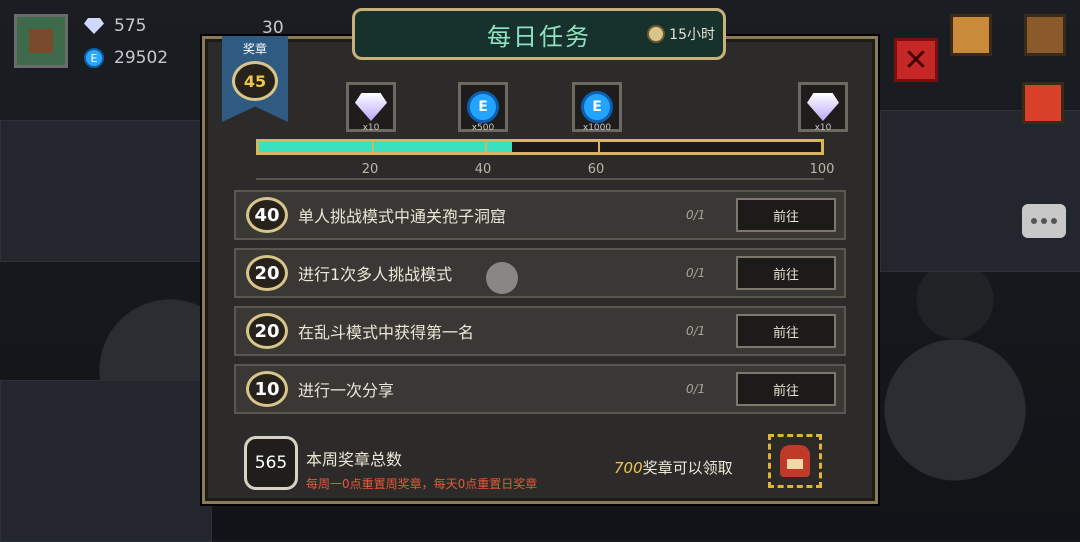  I want to click on ribbon-label: 奖章, so click(254, 49).